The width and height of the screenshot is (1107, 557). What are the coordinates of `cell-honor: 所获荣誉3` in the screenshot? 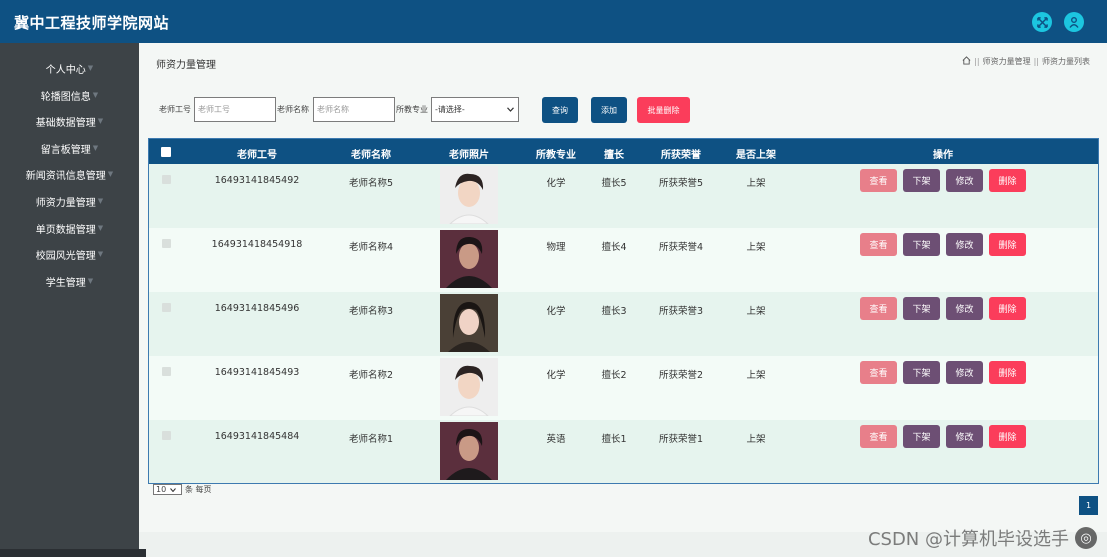 It's located at (681, 311).